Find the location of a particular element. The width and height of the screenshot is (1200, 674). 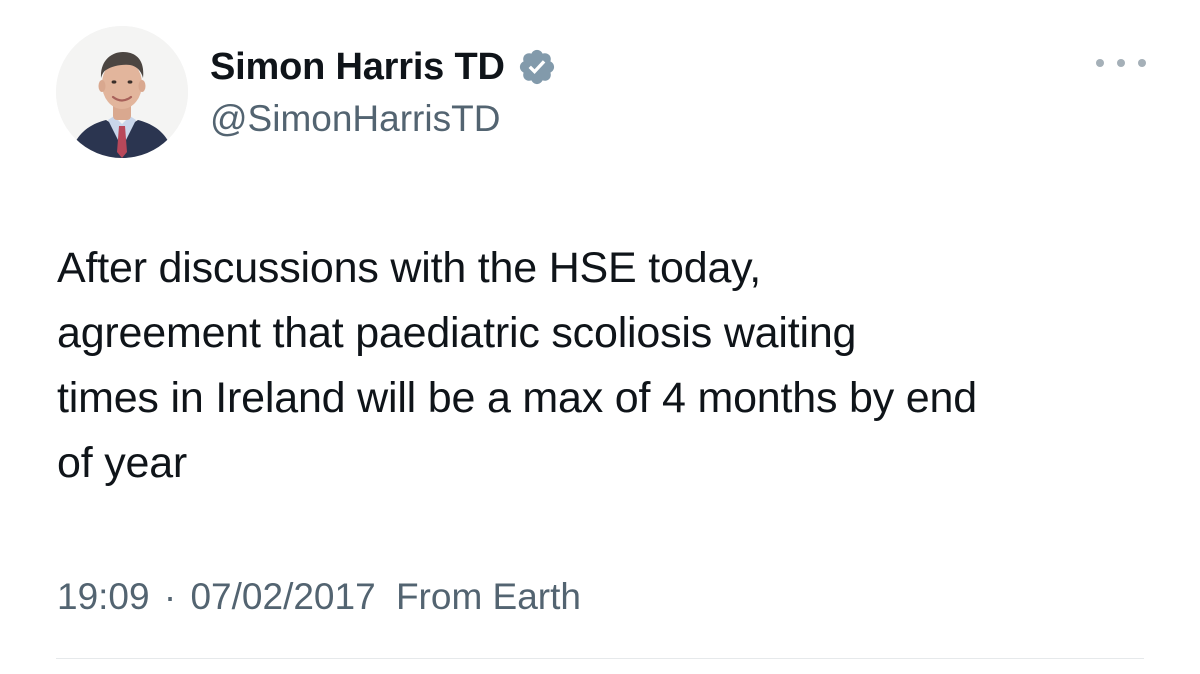

divider is located at coordinates (600, 658).